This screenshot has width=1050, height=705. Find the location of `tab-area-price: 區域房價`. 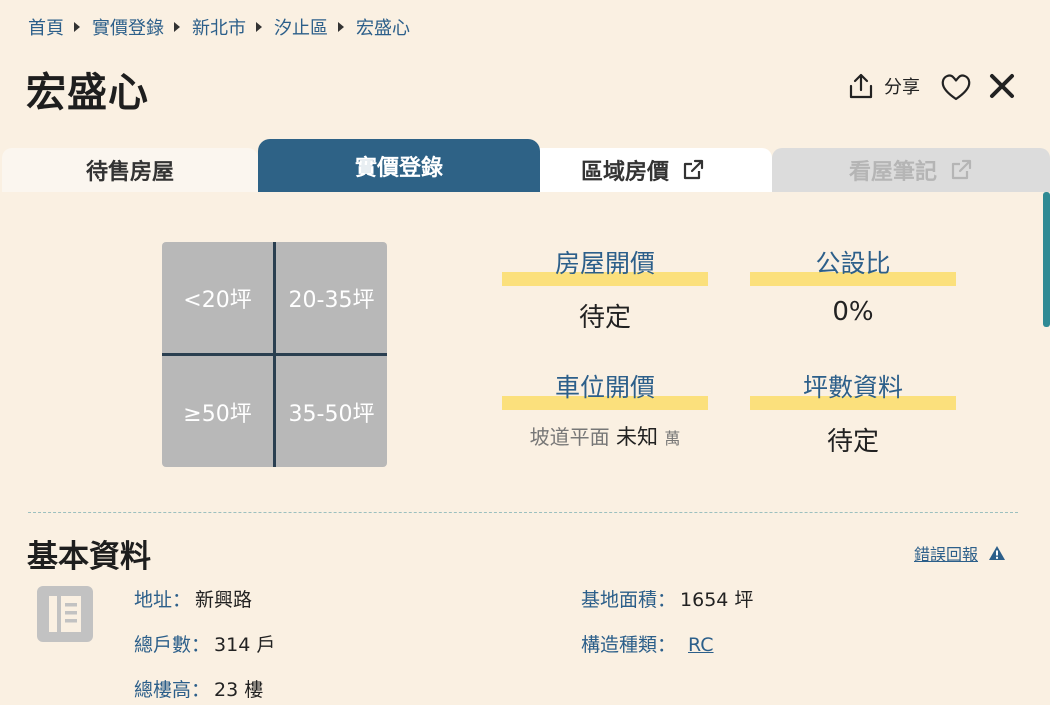

tab-area-price: 區域房價 is located at coordinates (643, 170).